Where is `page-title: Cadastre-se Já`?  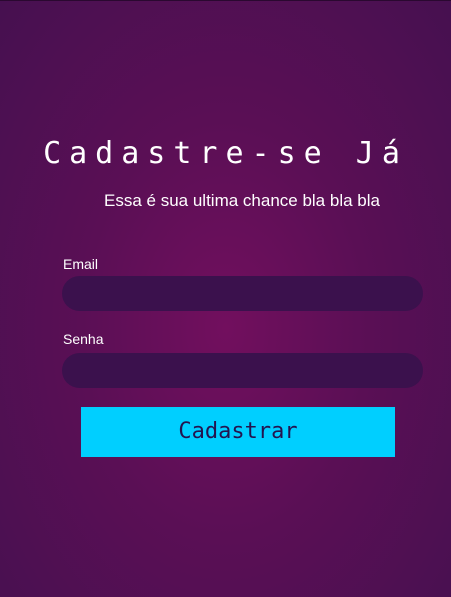 page-title: Cadastre-se Já is located at coordinates (225, 153).